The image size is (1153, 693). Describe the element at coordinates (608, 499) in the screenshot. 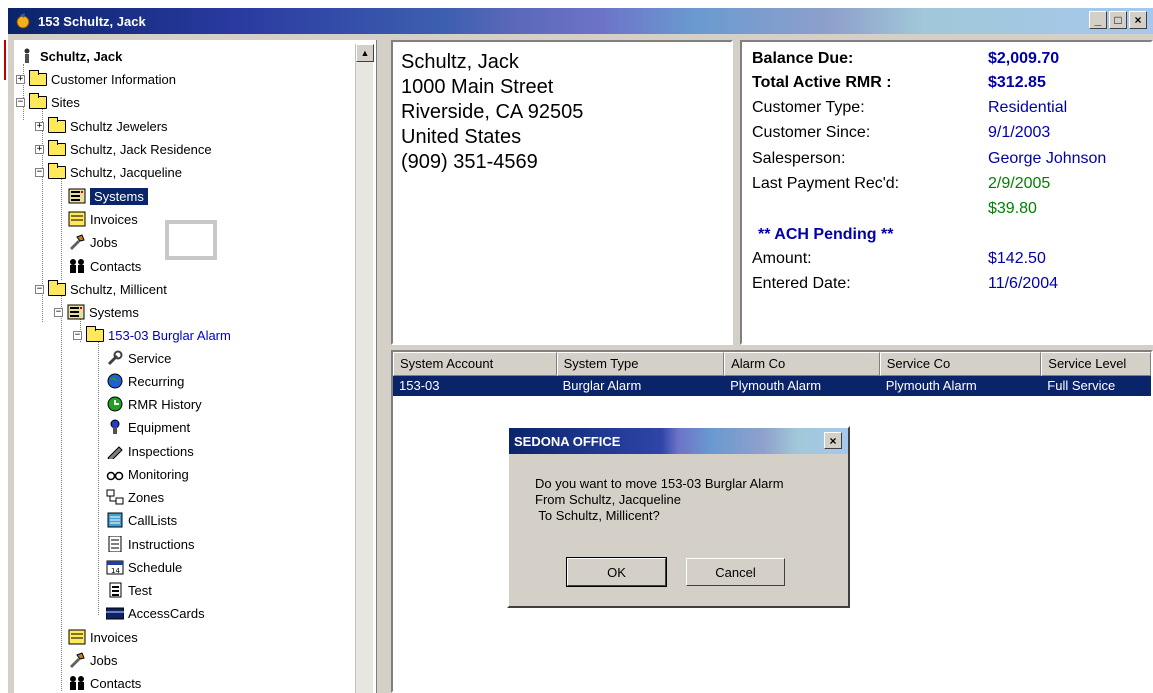

I see `dialog-message-line: From Schultz, Jacqueline` at that location.